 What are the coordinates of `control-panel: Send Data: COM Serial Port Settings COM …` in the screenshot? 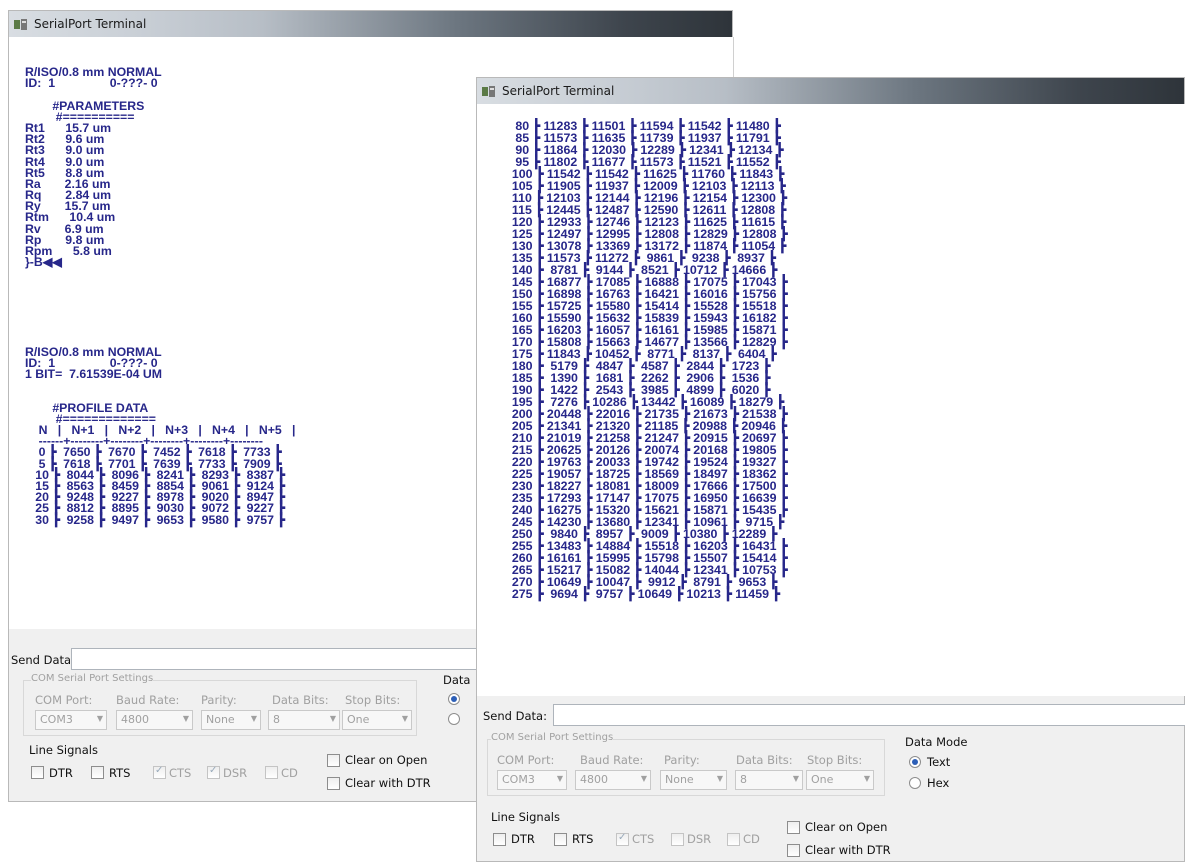 It's located at (831, 778).